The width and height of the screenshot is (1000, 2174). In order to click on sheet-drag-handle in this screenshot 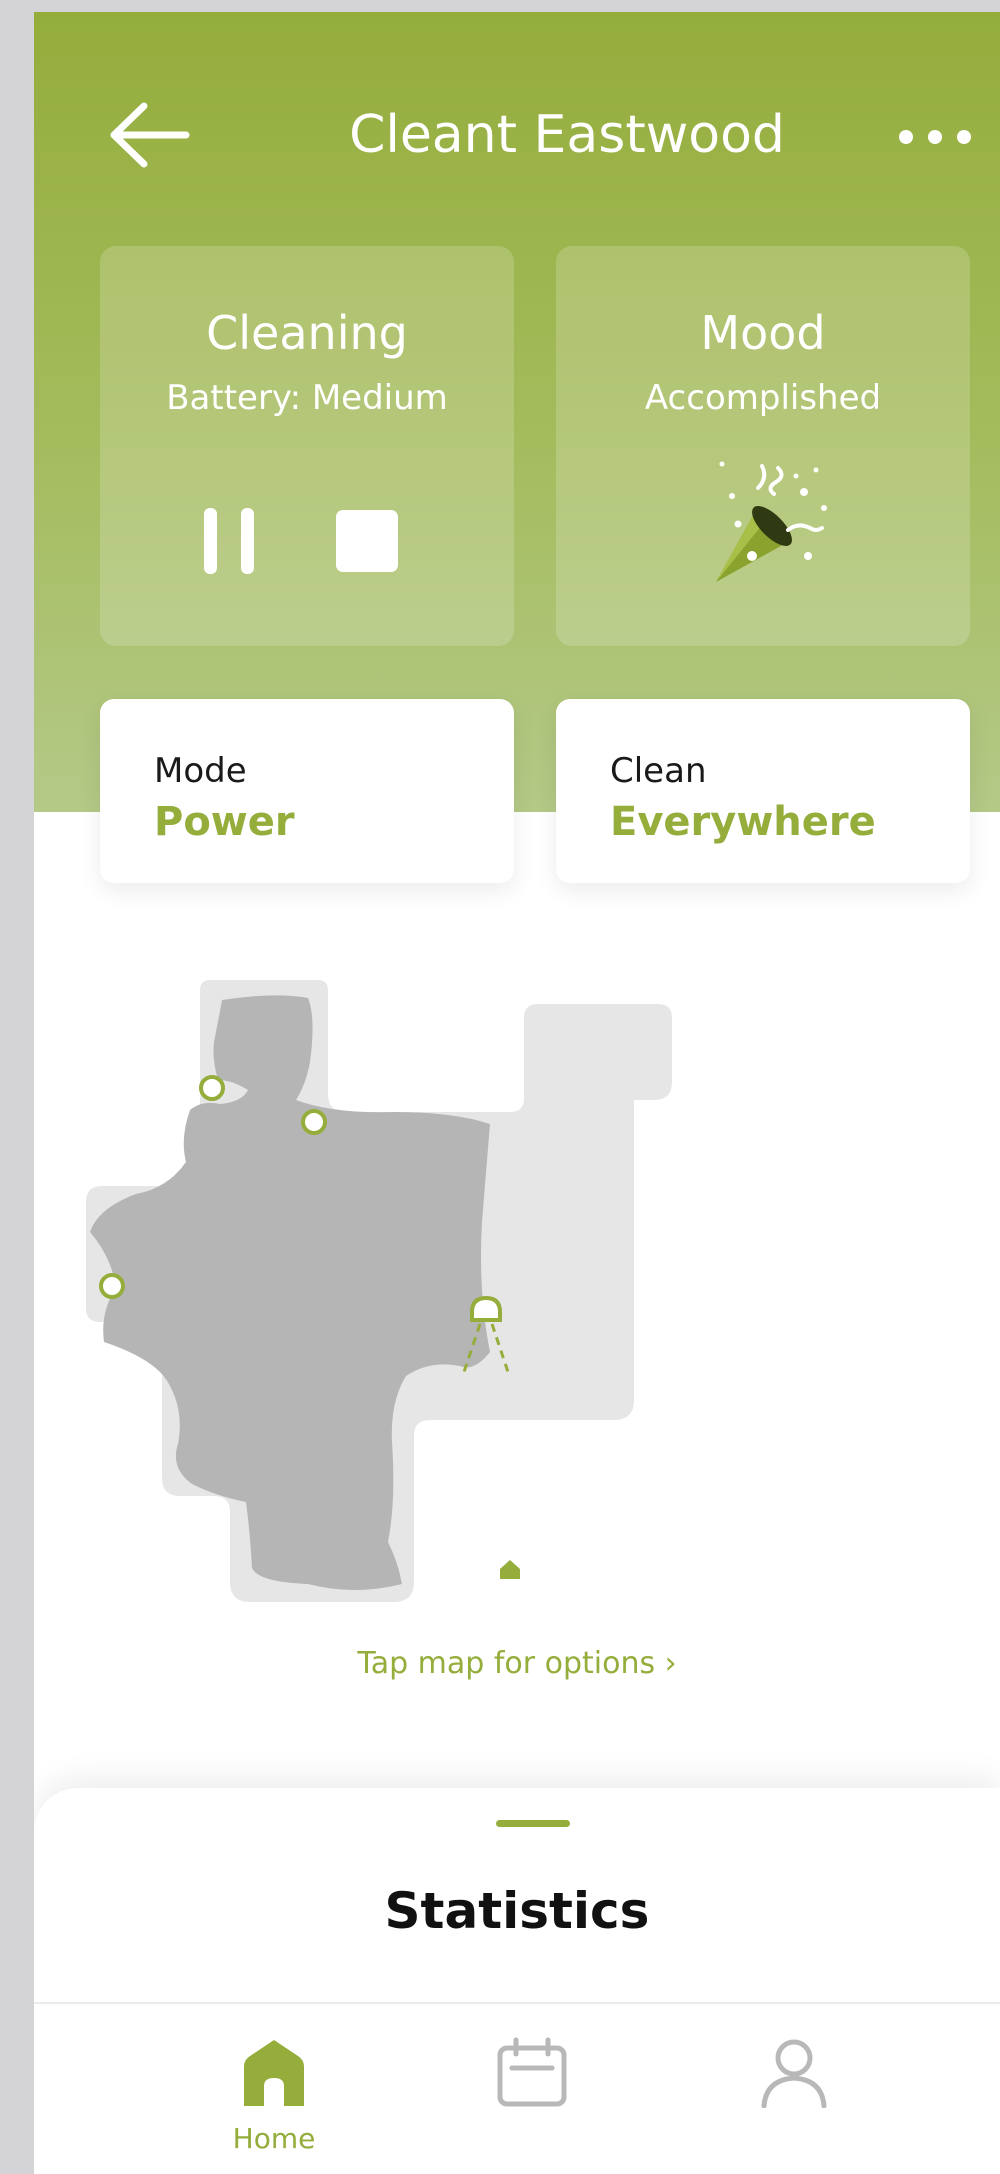, I will do `click(533, 1823)`.